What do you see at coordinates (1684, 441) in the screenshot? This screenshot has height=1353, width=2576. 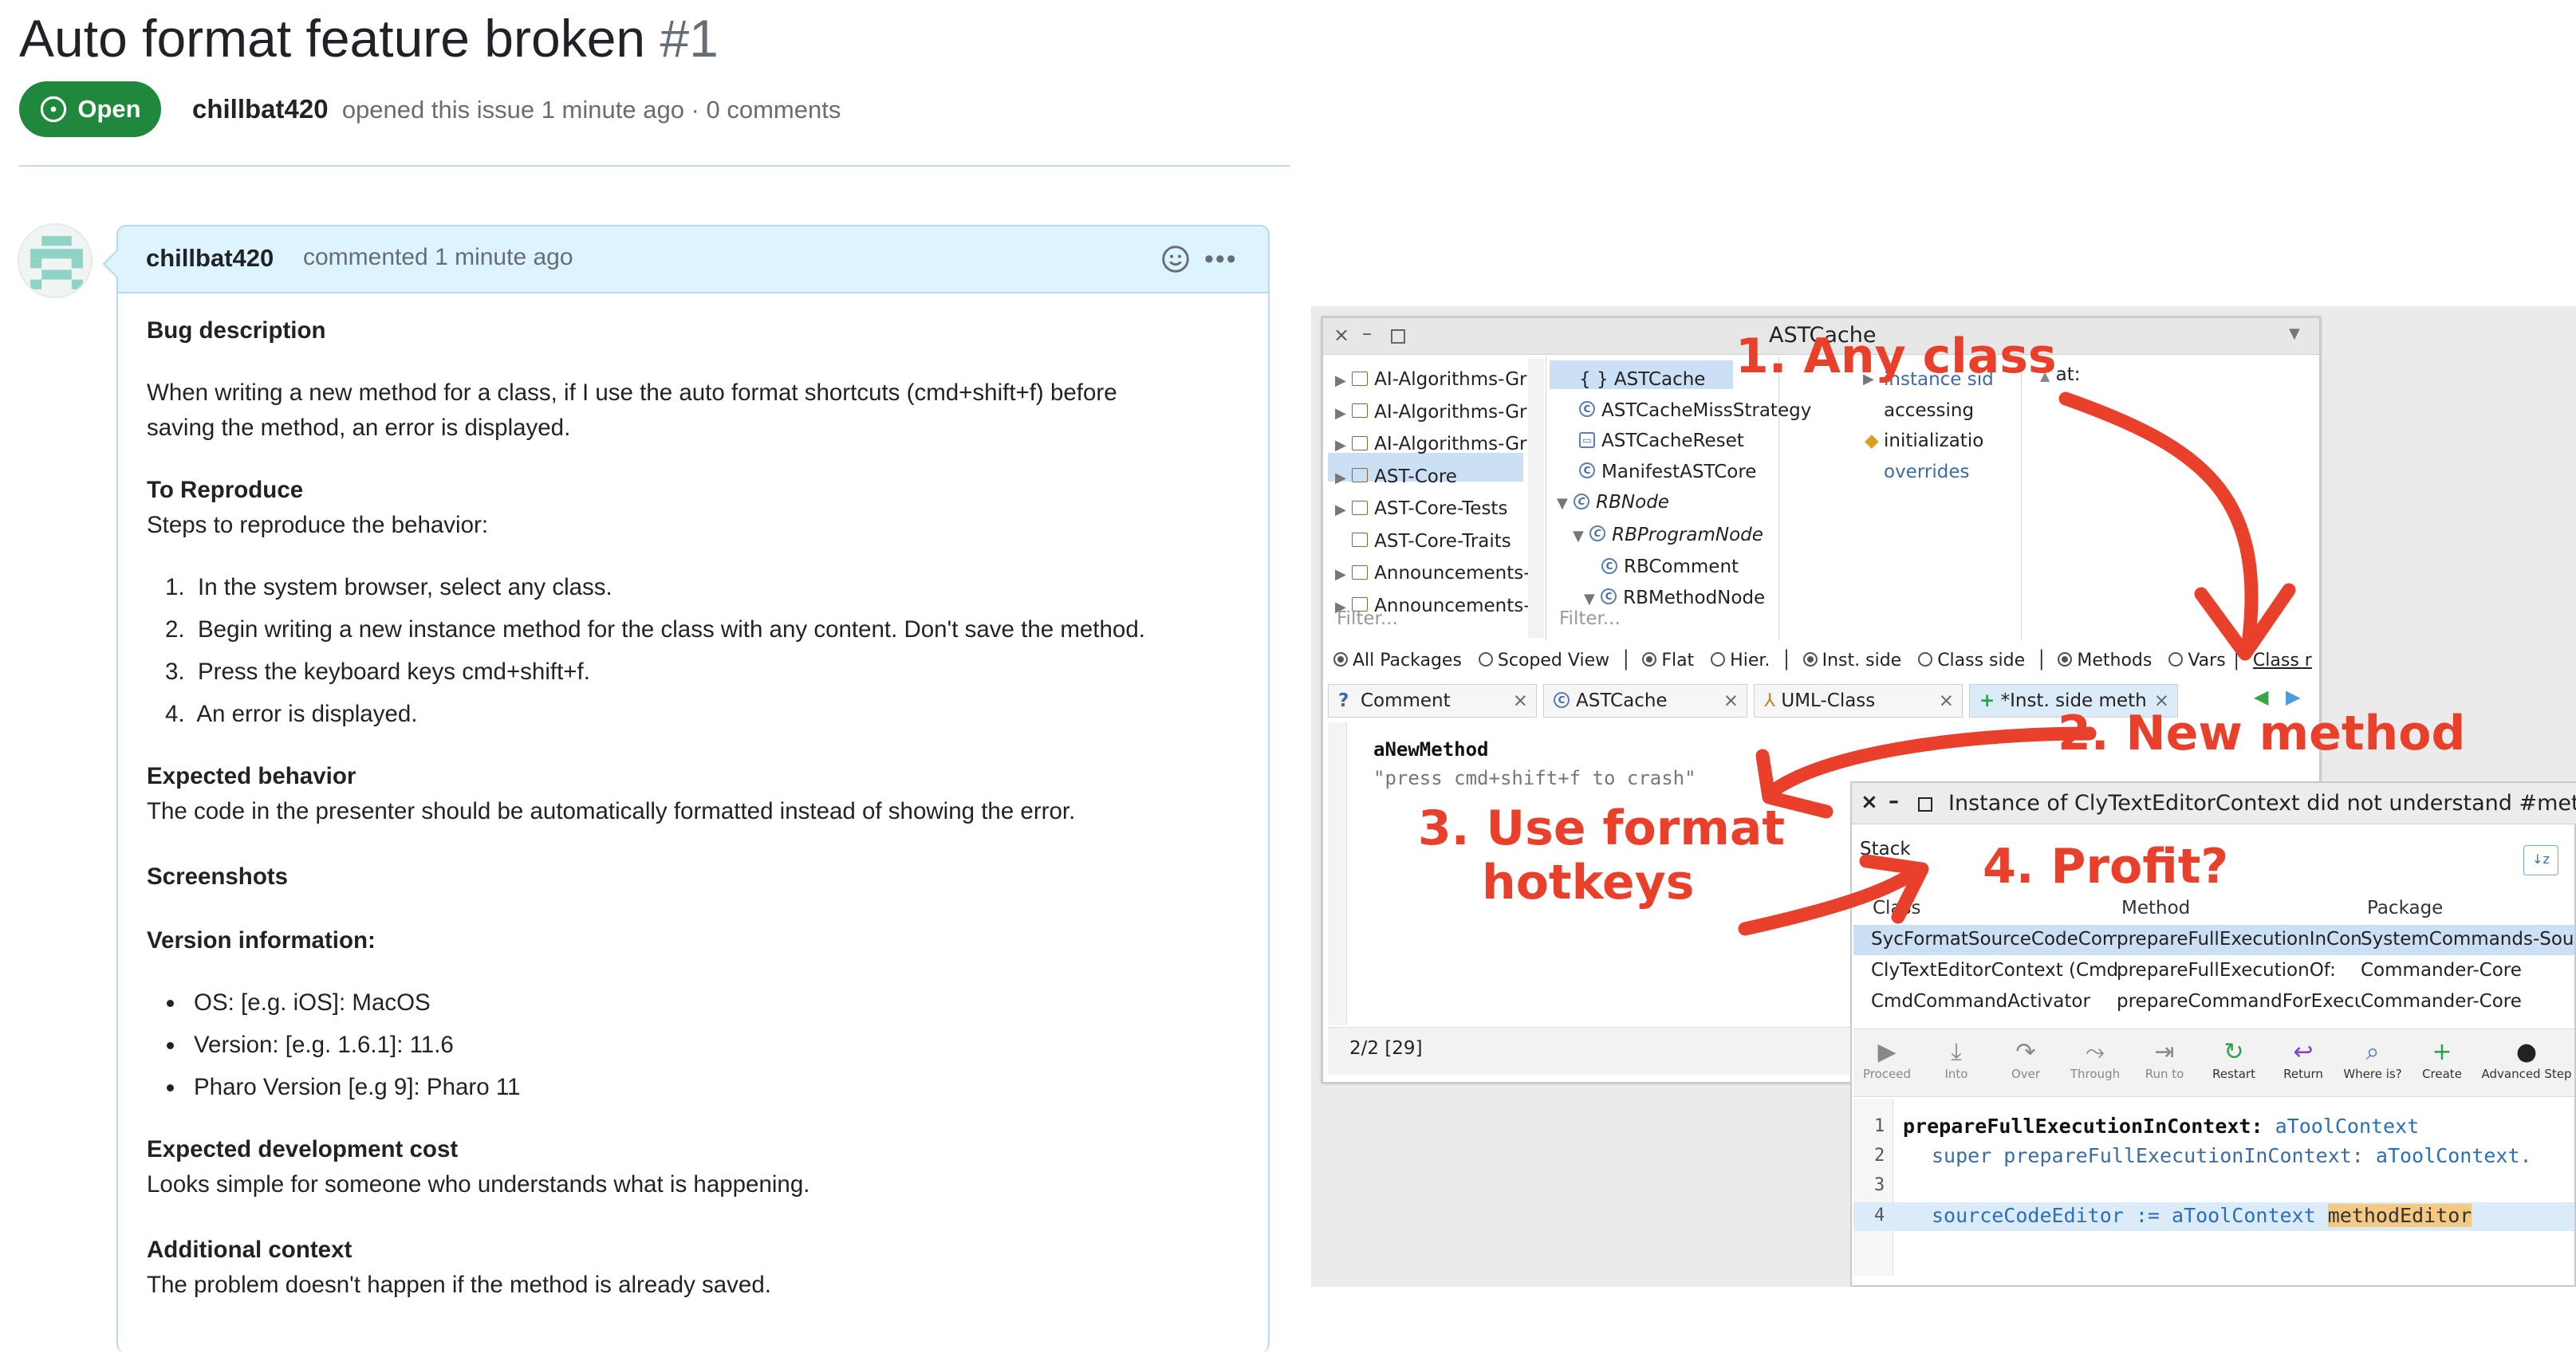 I see `list-item: ▭ ASTCacheReset` at bounding box center [1684, 441].